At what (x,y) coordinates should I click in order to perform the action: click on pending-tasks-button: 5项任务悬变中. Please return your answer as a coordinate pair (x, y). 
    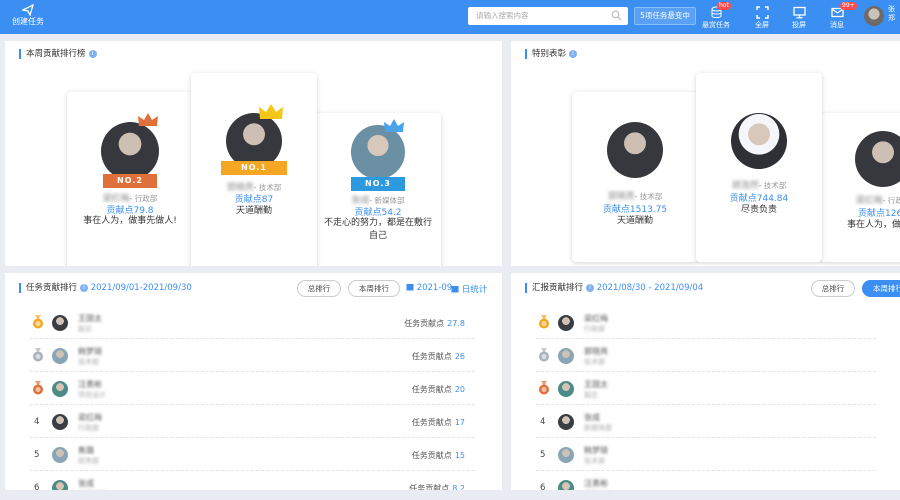
    Looking at the image, I should click on (665, 16).